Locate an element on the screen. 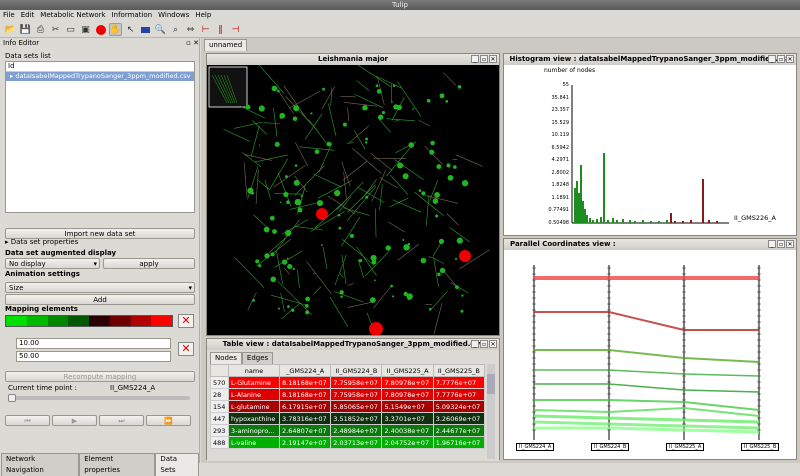 The image size is (800, 476). tab-edges: Edges is located at coordinates (257, 358).